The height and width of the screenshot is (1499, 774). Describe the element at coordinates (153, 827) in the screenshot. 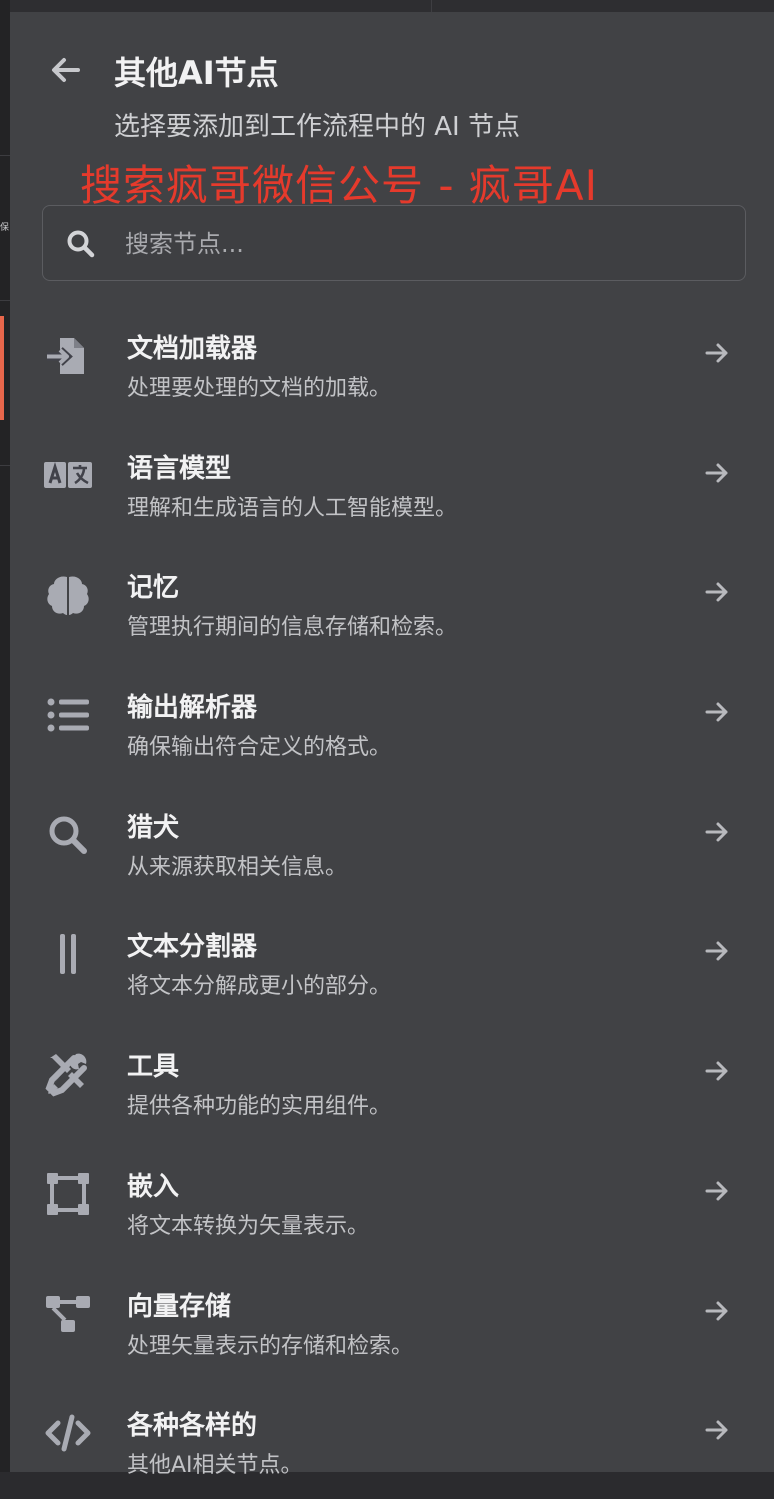

I see `item-title: 猎犬` at that location.